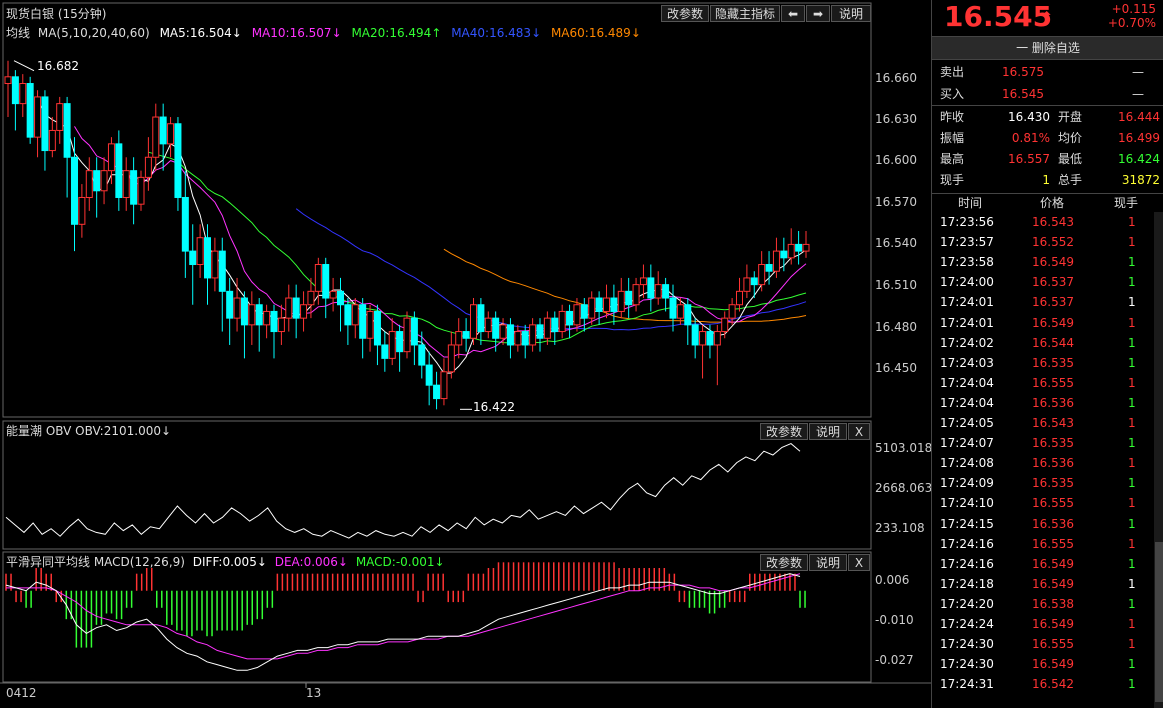 The height and width of the screenshot is (708, 1163). What do you see at coordinates (1047, 180) in the screenshot?
I see `stat-row: 现手 1 总手 31872` at bounding box center [1047, 180].